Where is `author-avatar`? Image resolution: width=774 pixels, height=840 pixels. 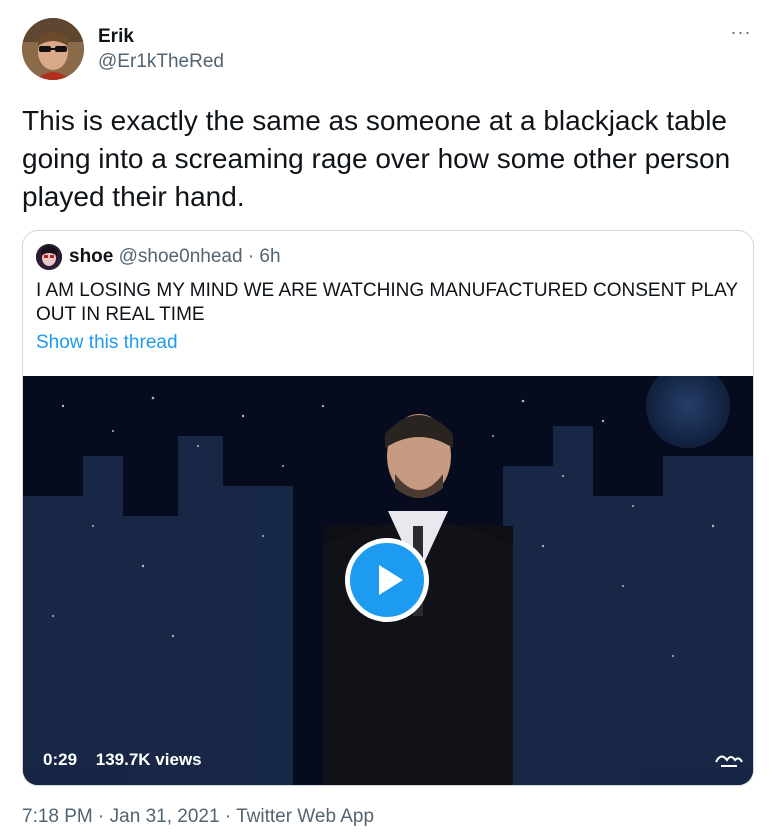 author-avatar is located at coordinates (53, 49).